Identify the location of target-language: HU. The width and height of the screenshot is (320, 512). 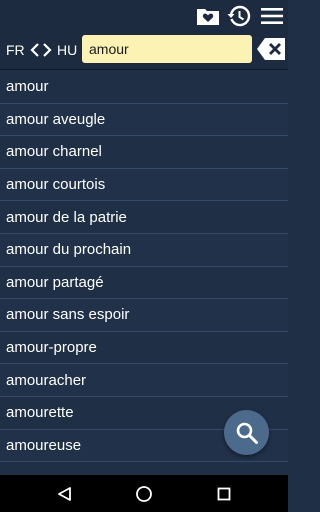
(67, 50).